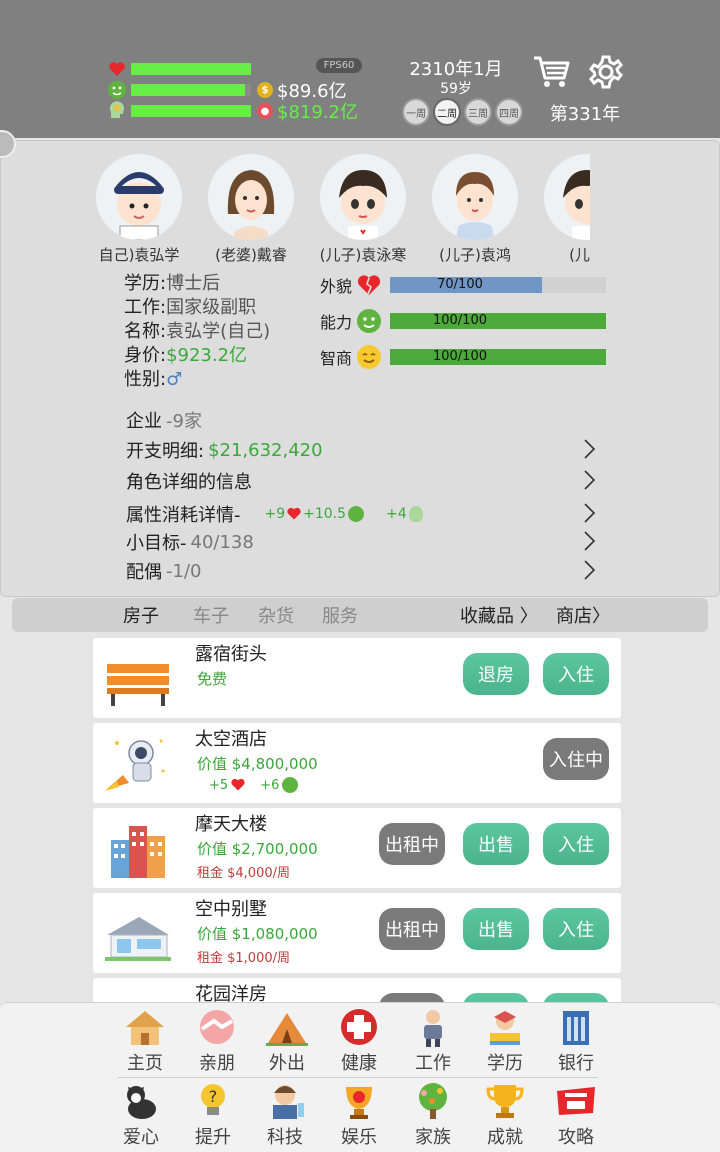 The width and height of the screenshot is (720, 1152). I want to click on nav-label: 提升, so click(213, 1137).